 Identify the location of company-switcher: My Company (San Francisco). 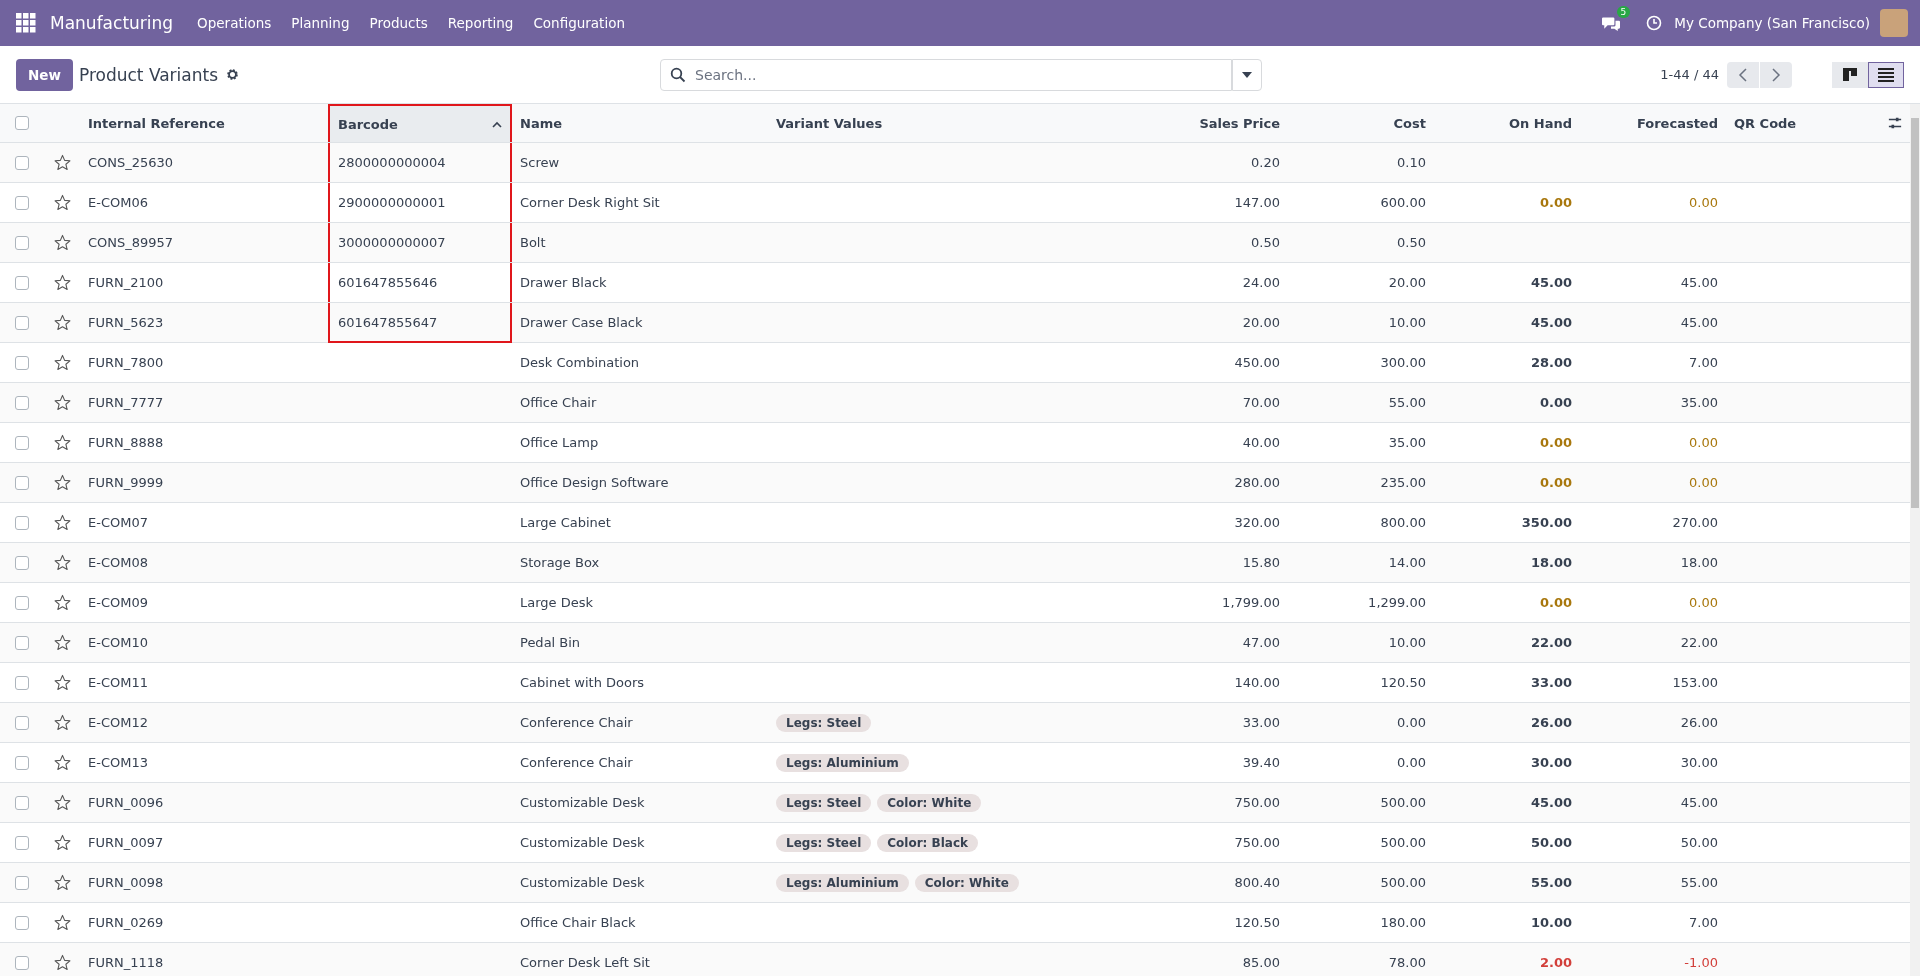
(1772, 23).